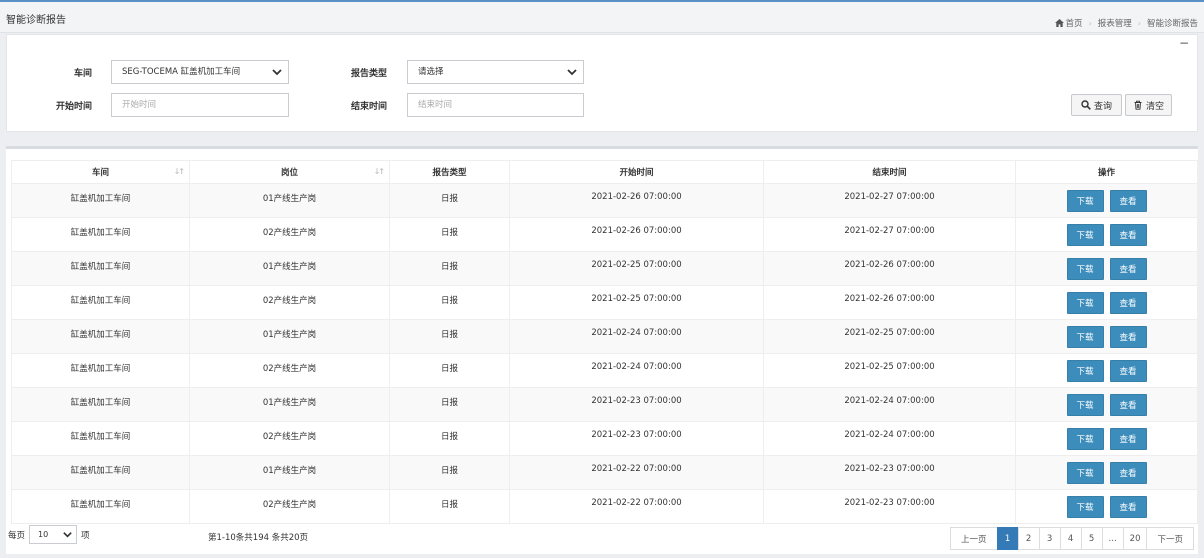 The width and height of the screenshot is (1204, 558). What do you see at coordinates (1086, 105) in the screenshot?
I see `search-icon` at bounding box center [1086, 105].